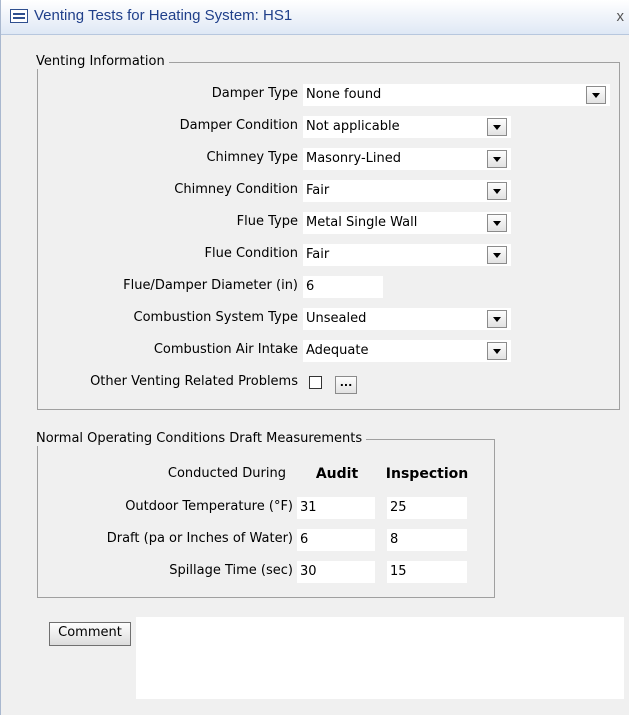  What do you see at coordinates (407, 255) in the screenshot?
I see `flue-condition-select: Fair` at bounding box center [407, 255].